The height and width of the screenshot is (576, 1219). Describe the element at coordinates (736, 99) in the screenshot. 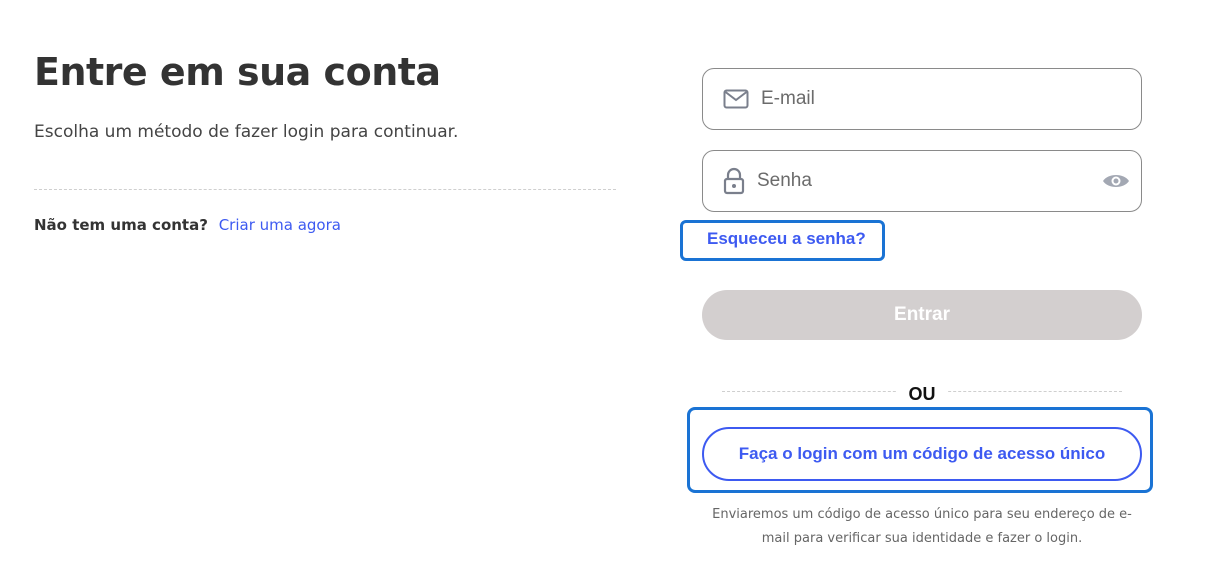

I see `mail-icon` at that location.